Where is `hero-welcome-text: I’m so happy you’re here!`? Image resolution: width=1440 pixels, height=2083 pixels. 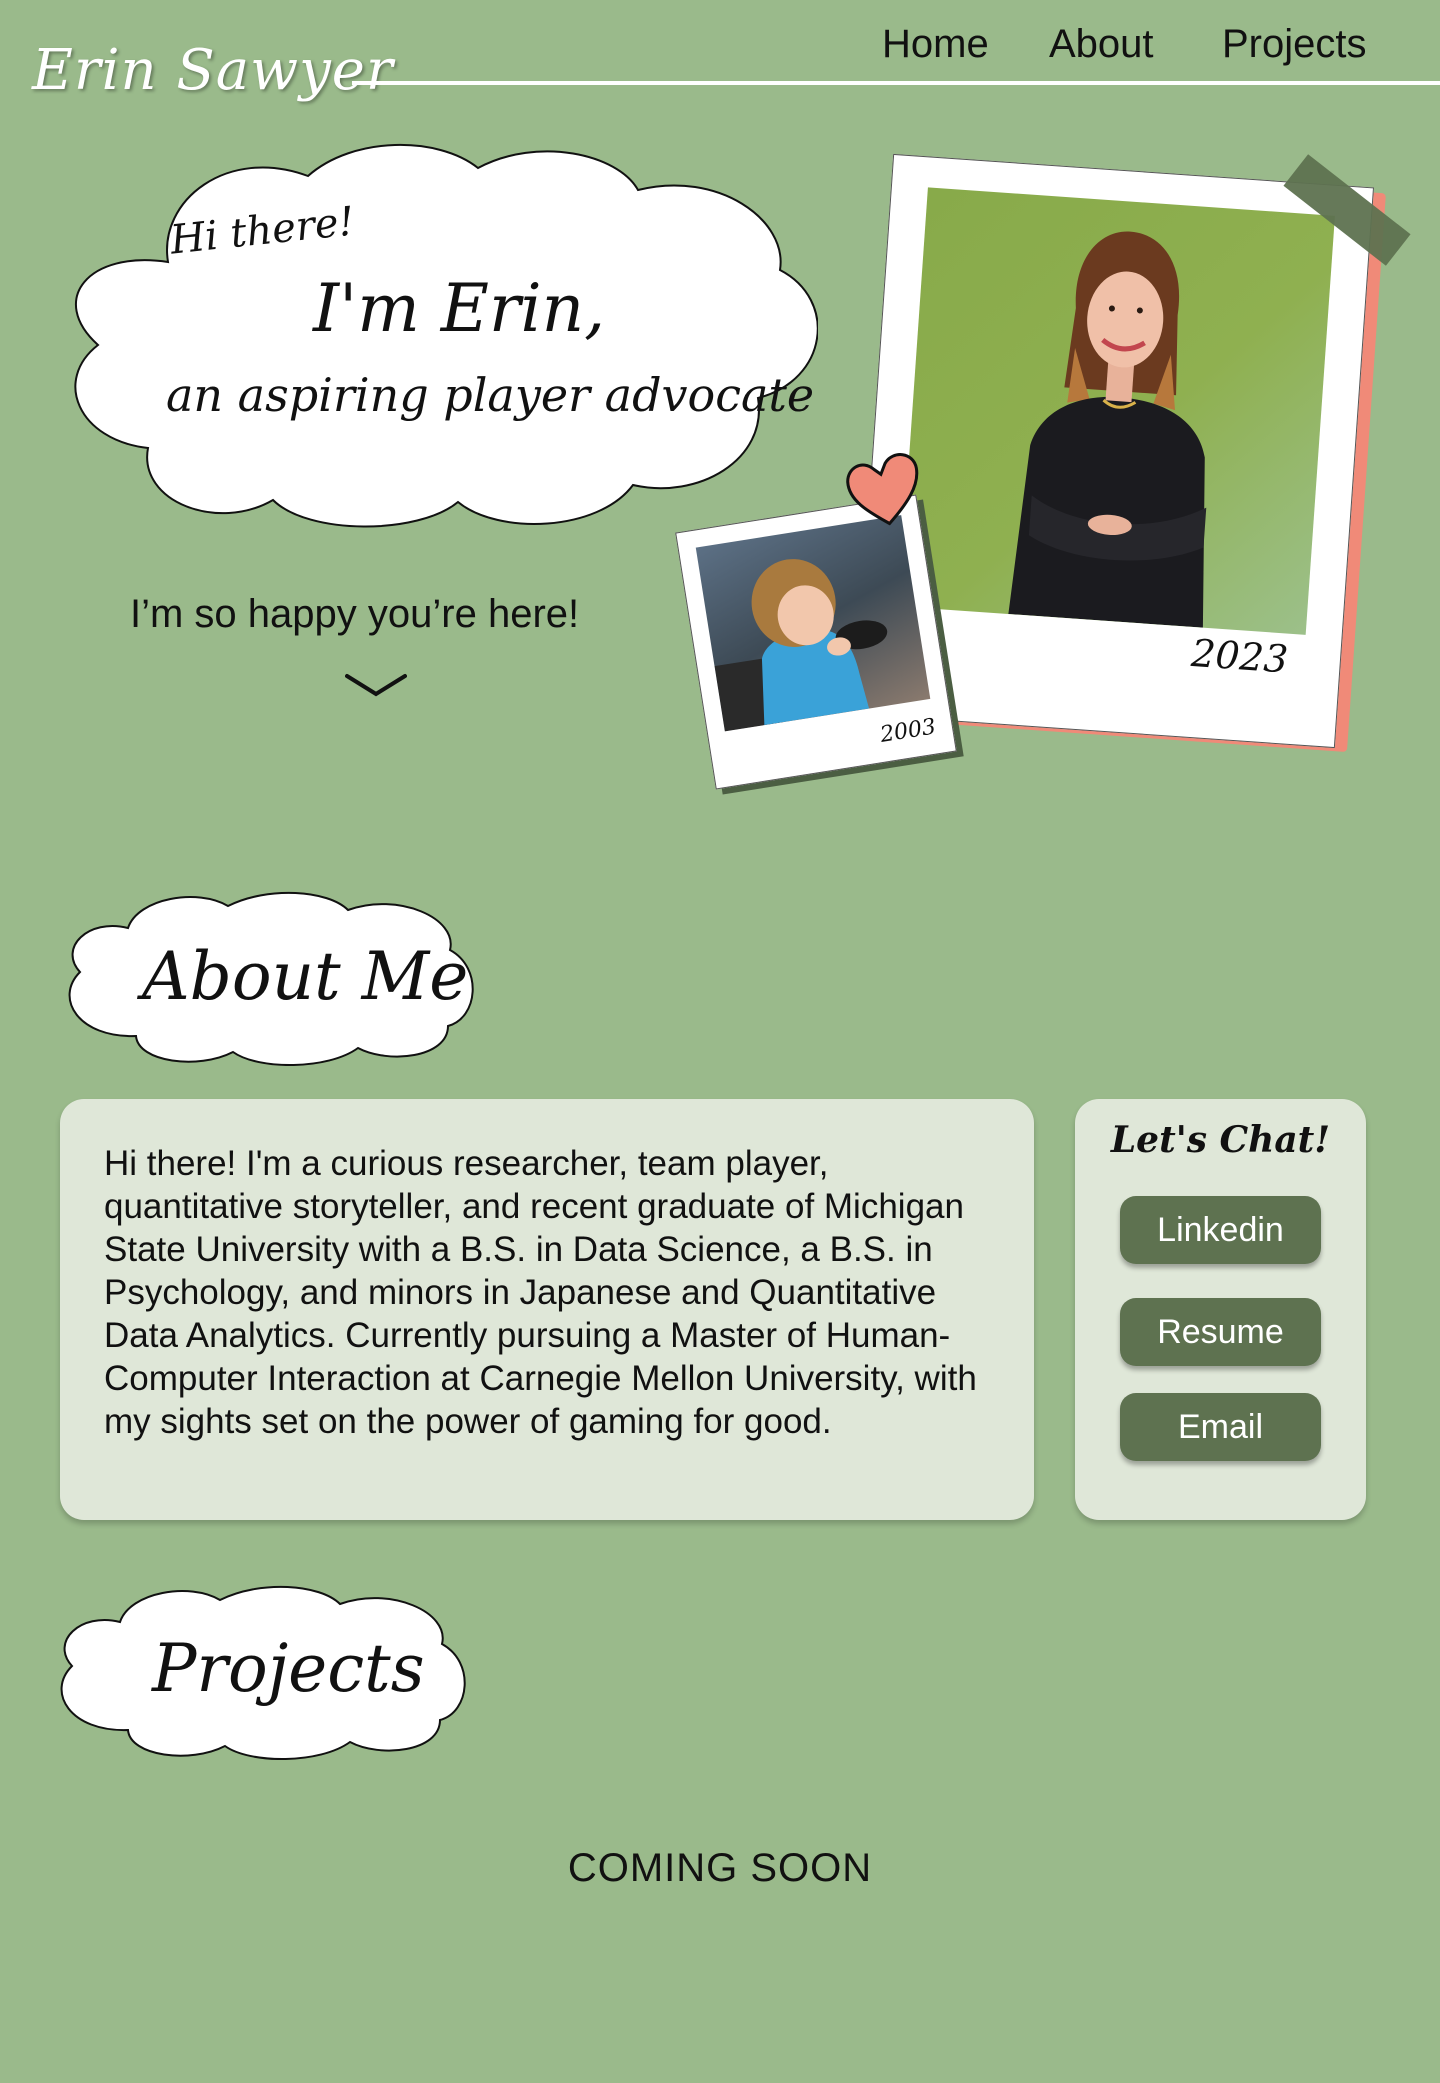
hero-welcome-text: I’m so happy you’re here! is located at coordinates (355, 614).